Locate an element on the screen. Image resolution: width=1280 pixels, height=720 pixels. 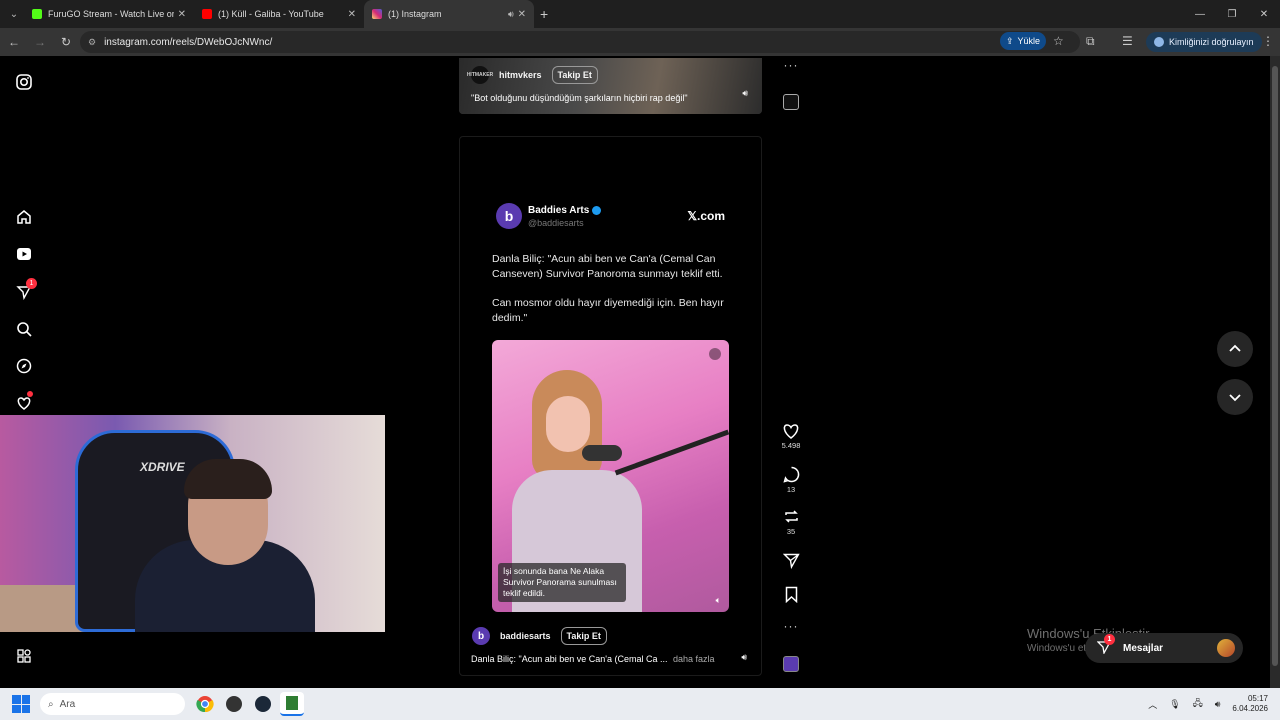
site-info-icon: ⚙ is located at coordinates (92, 42).